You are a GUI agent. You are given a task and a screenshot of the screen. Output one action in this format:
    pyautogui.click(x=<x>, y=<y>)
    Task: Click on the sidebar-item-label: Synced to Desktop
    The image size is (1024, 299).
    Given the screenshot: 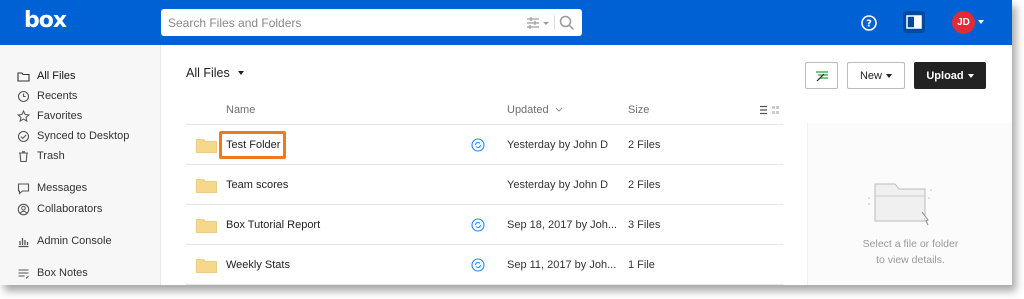 What is the action you would take?
    pyautogui.click(x=83, y=136)
    